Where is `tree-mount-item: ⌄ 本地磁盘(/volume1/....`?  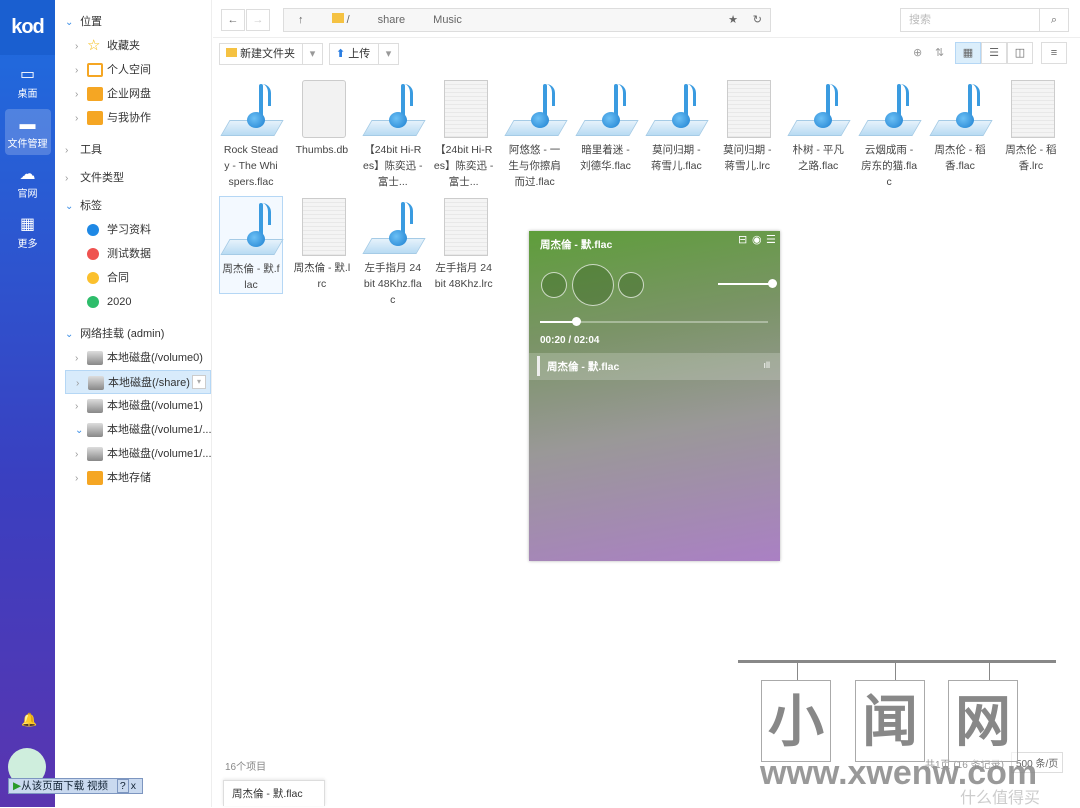 tree-mount-item: ⌄ 本地磁盘(/volume1/.... is located at coordinates (138, 430).